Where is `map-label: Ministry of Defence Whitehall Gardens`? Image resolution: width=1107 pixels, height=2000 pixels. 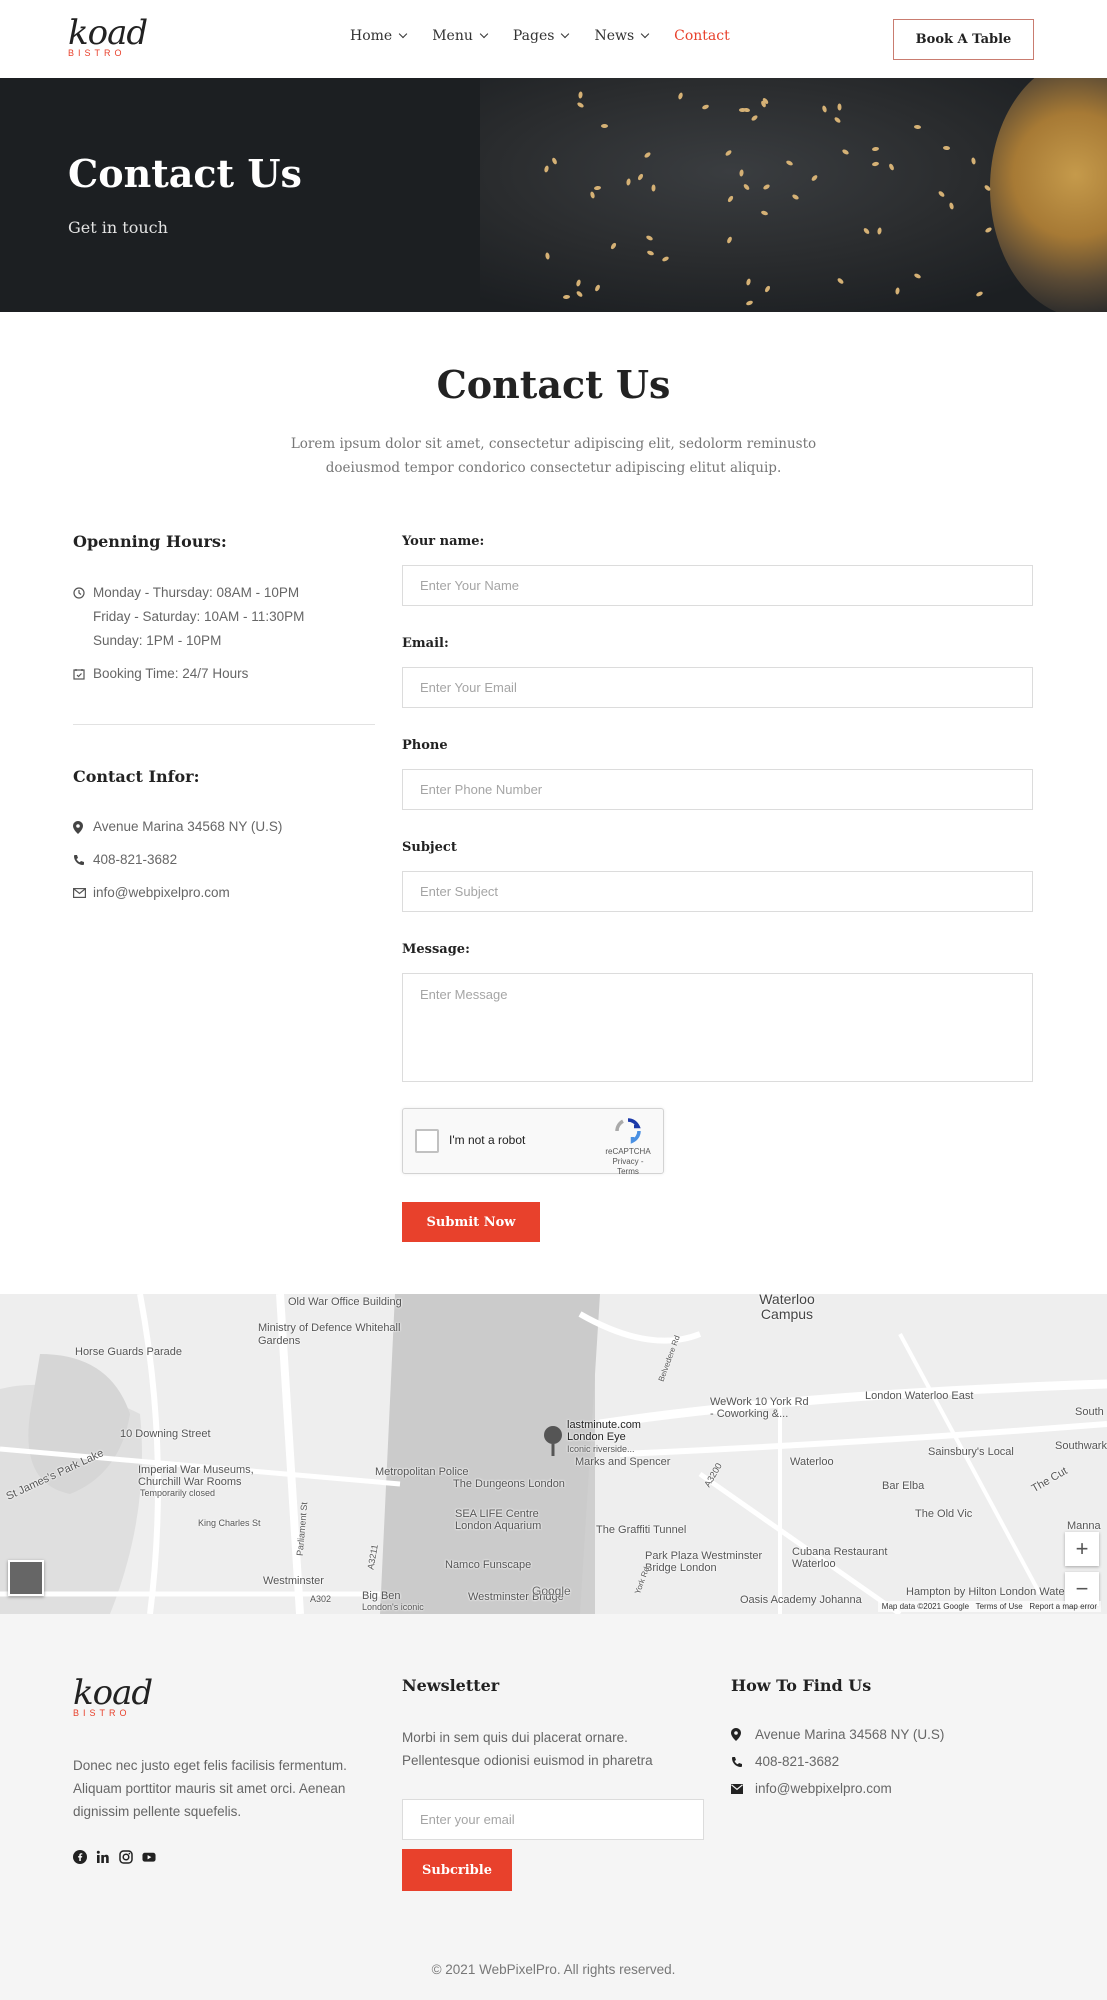
map-label: Ministry of Defence Whitehall Gardens is located at coordinates (338, 1335).